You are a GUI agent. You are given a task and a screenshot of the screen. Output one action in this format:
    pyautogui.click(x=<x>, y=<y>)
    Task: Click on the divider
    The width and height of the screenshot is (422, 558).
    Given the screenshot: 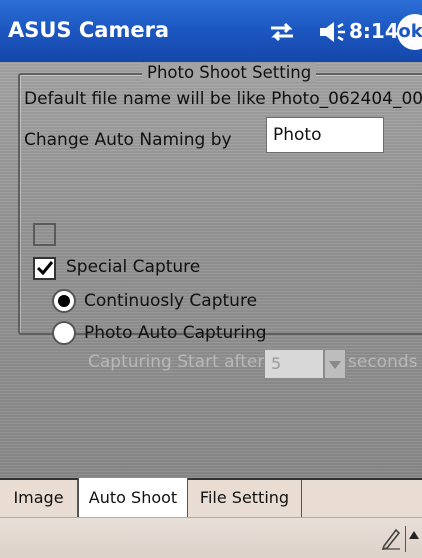 What is the action you would take?
    pyautogui.click(x=405, y=539)
    